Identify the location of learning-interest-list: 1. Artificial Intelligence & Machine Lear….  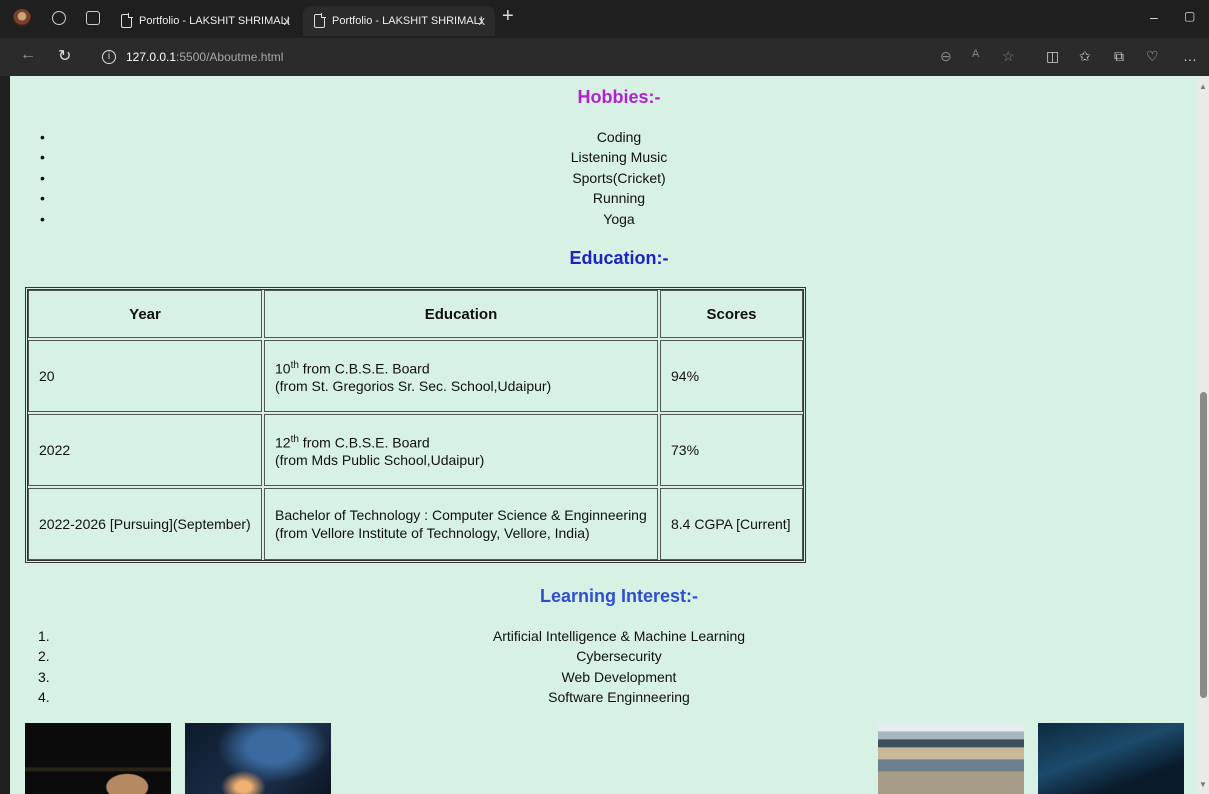
(604, 667).